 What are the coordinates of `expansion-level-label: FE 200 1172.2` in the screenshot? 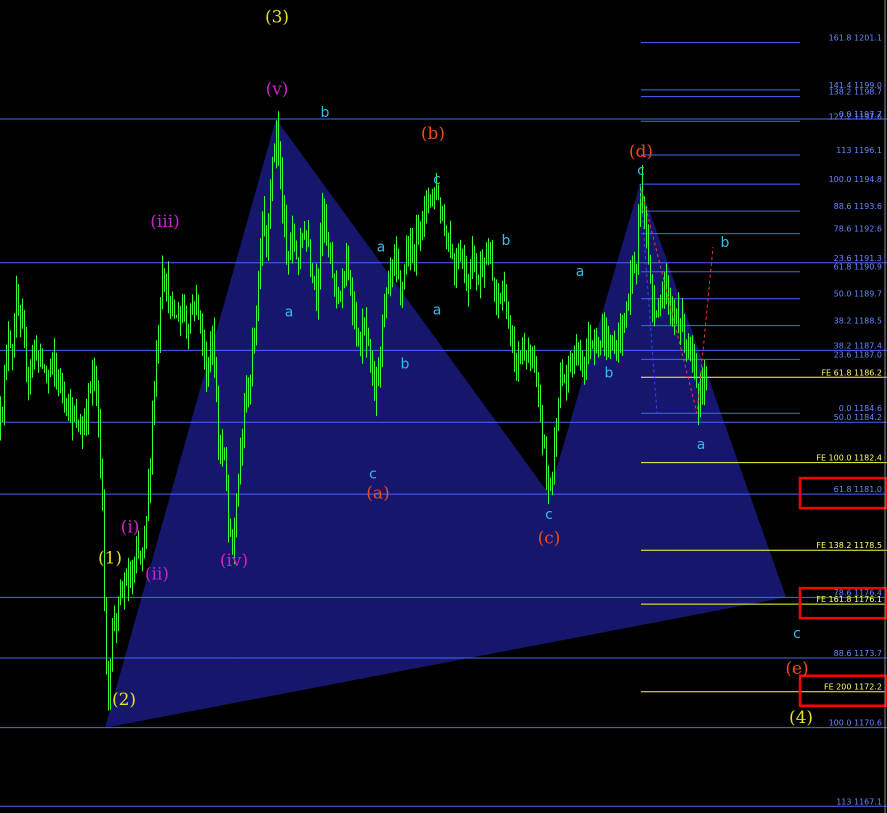 It's located at (853, 687).